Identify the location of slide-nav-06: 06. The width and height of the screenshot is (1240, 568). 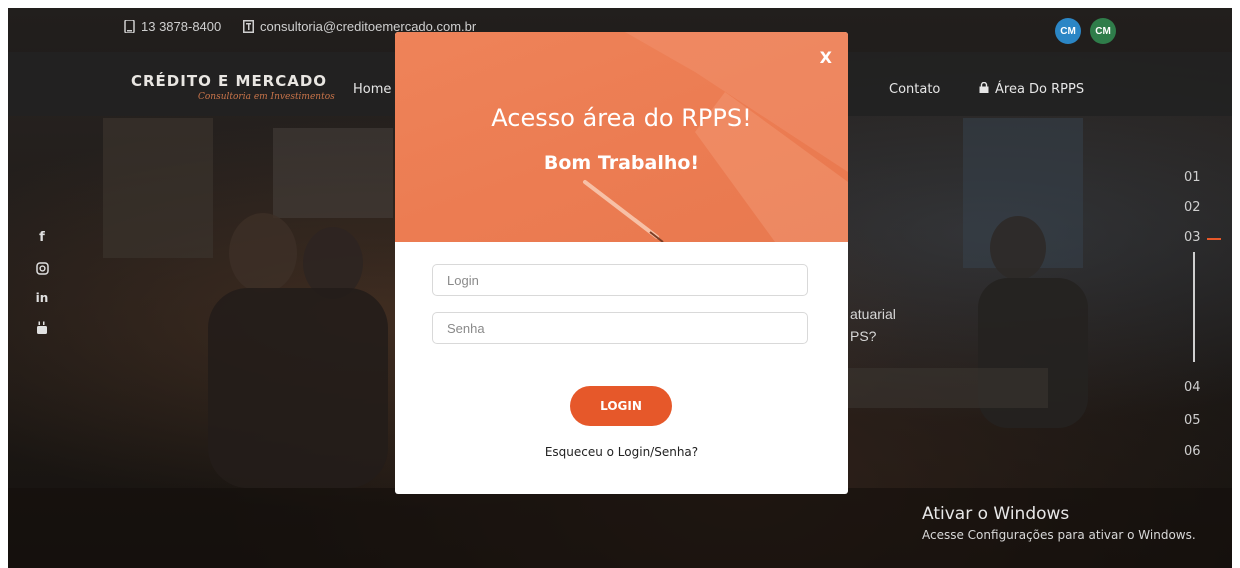
(1192, 451).